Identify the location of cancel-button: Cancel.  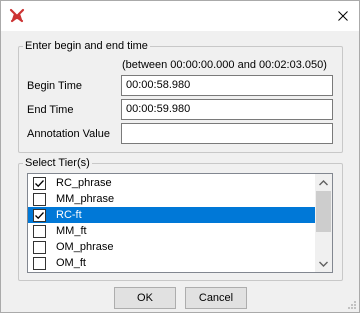
(216, 298).